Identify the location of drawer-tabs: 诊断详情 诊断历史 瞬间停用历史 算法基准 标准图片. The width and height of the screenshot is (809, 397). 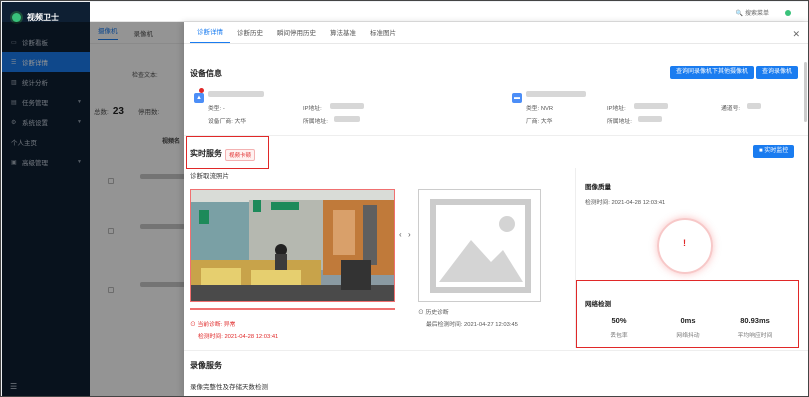
(496, 33).